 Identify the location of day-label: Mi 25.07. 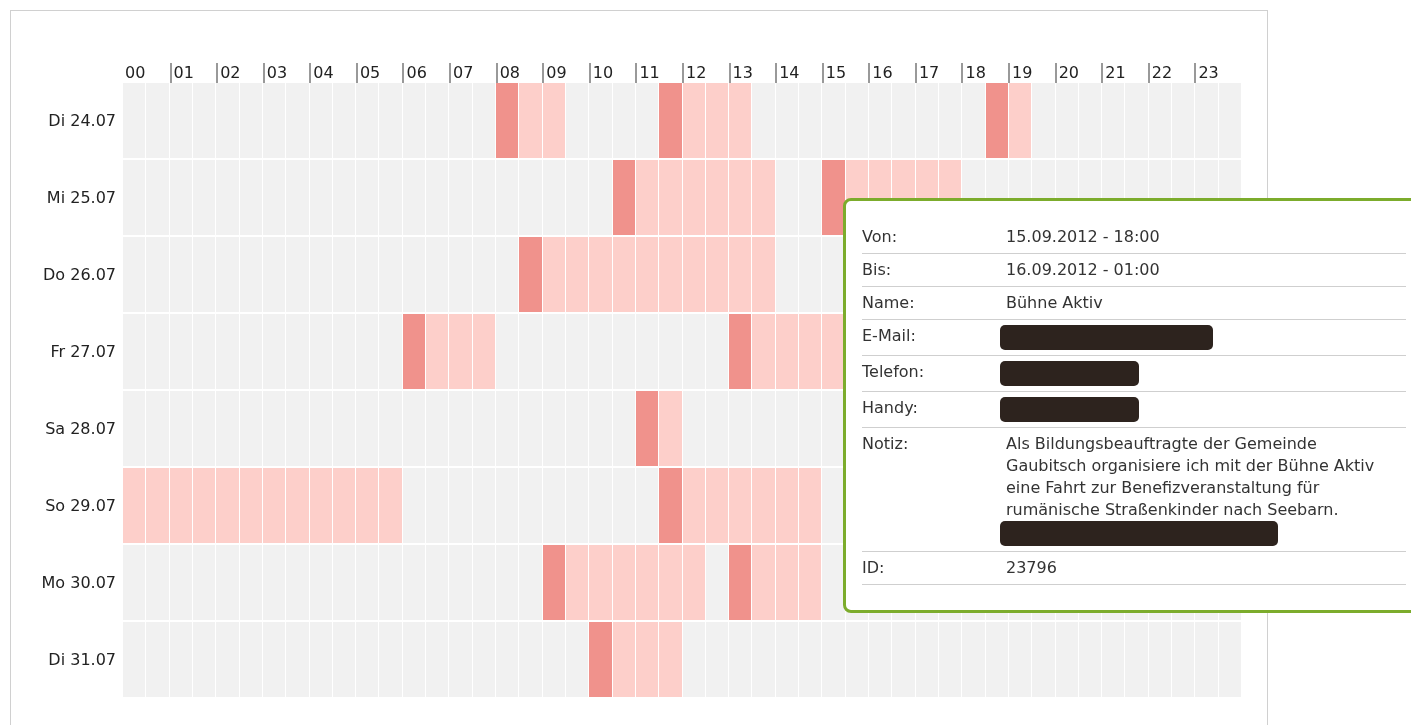
(80, 197).